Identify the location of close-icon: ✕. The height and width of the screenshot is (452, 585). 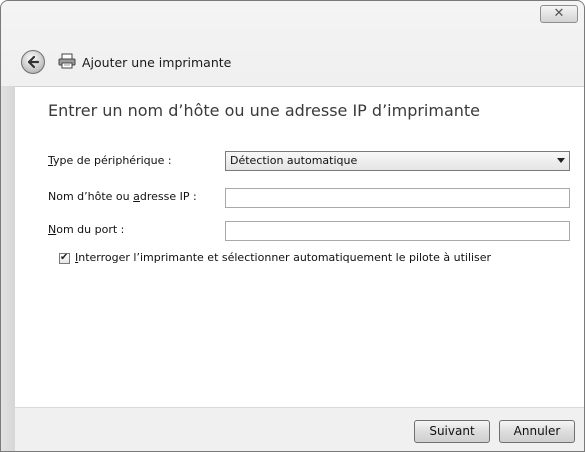
(559, 13).